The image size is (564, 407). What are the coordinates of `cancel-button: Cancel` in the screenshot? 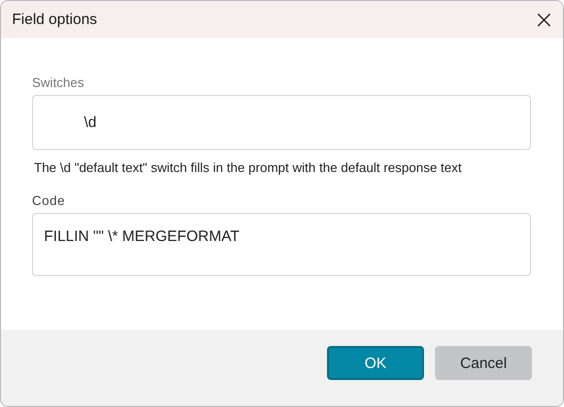 It's located at (483, 363).